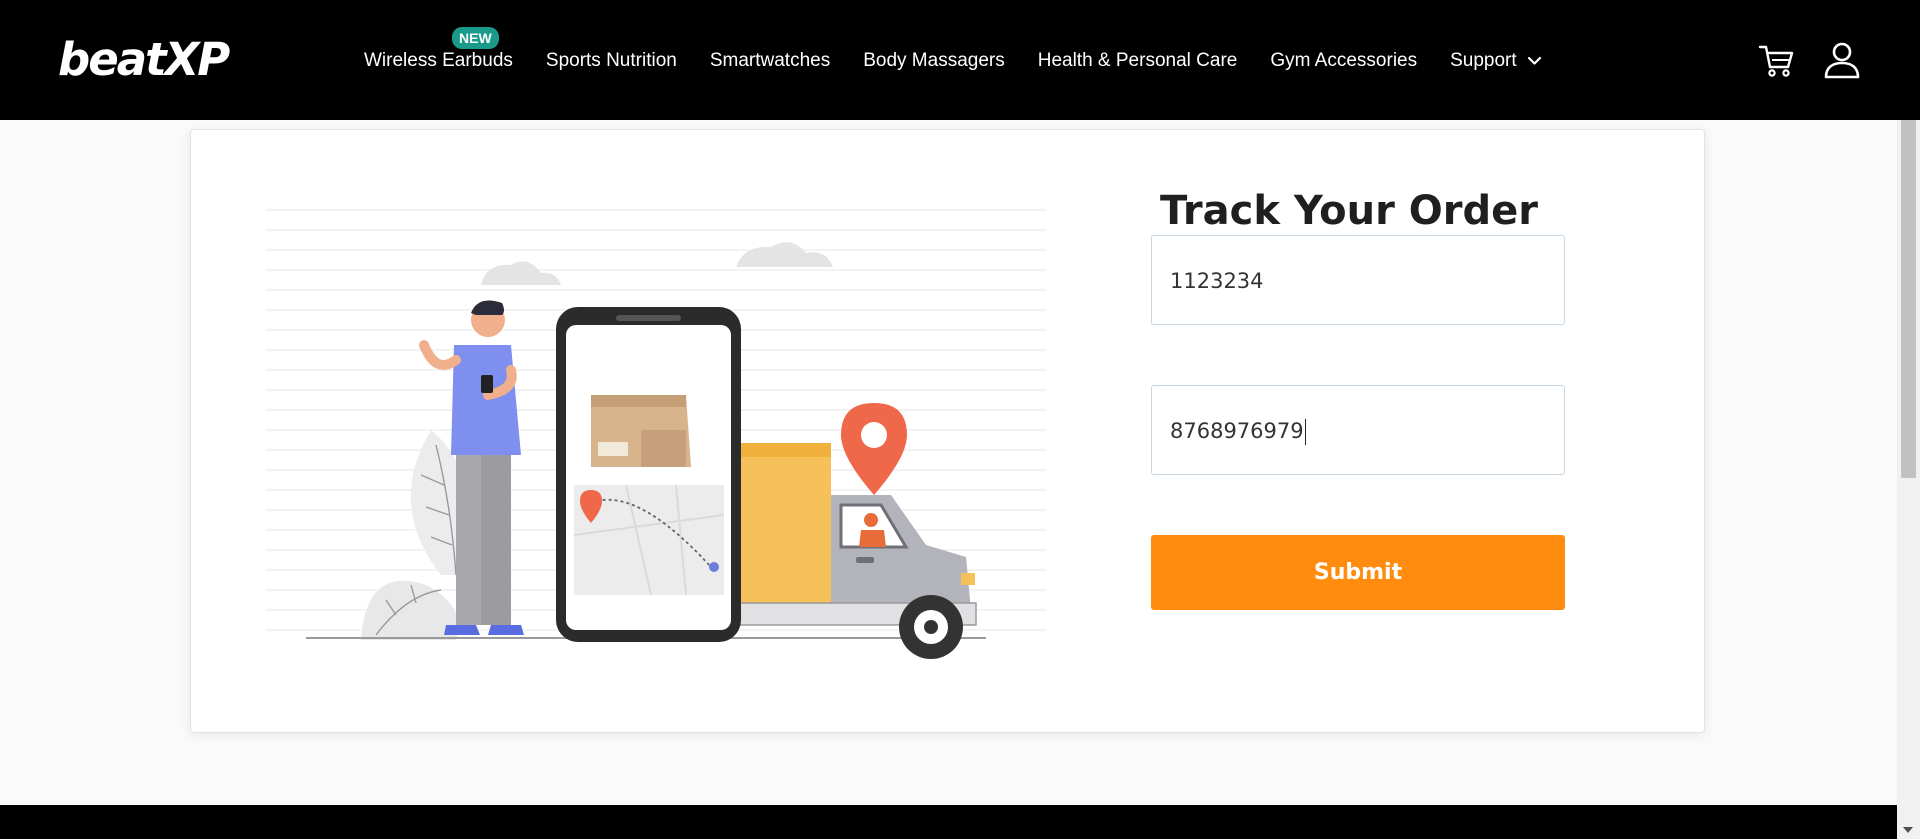 Image resolution: width=1920 pixels, height=839 pixels. I want to click on new-badge: NEW, so click(475, 38).